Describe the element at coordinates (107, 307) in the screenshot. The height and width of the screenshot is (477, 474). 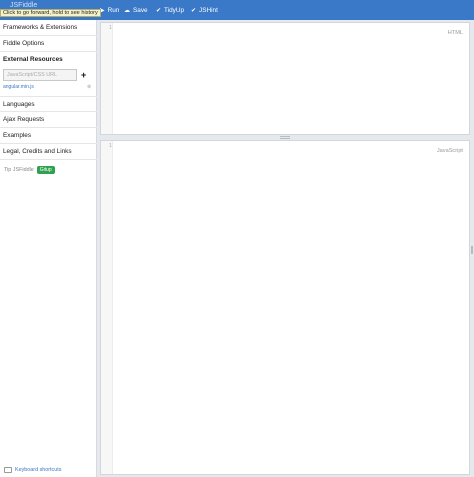
I see `js-gutter: 1` at that location.